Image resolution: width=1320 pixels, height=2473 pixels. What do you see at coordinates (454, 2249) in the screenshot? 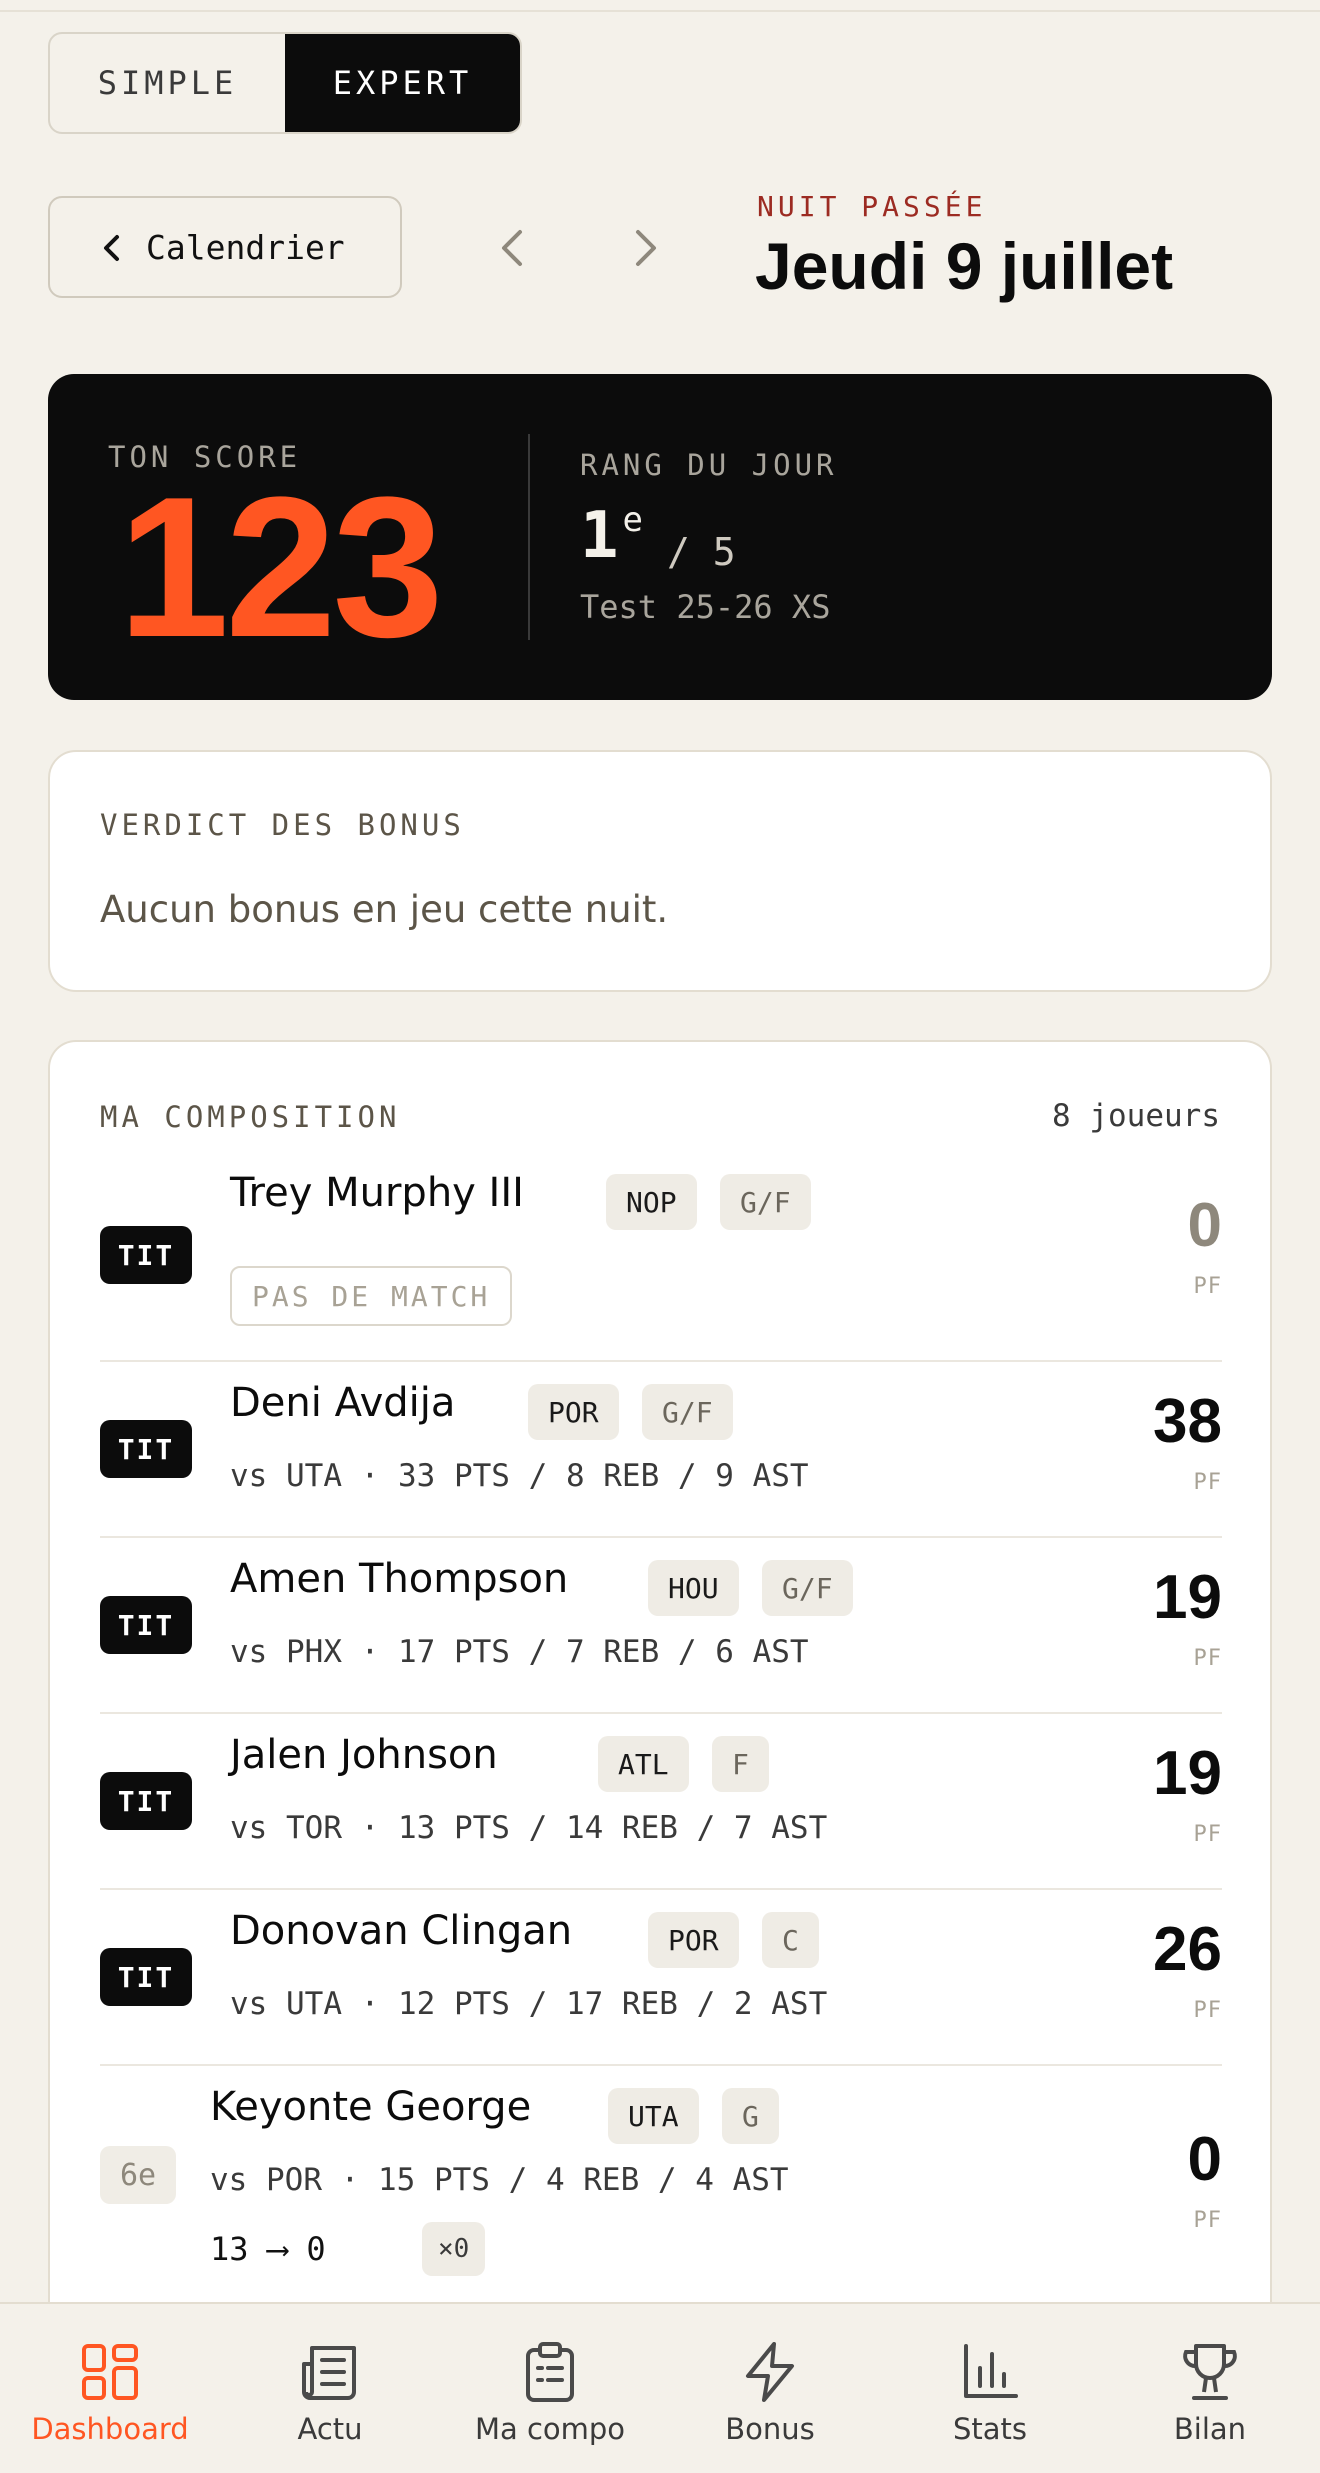
I see `multiplier-badge: ×0` at bounding box center [454, 2249].